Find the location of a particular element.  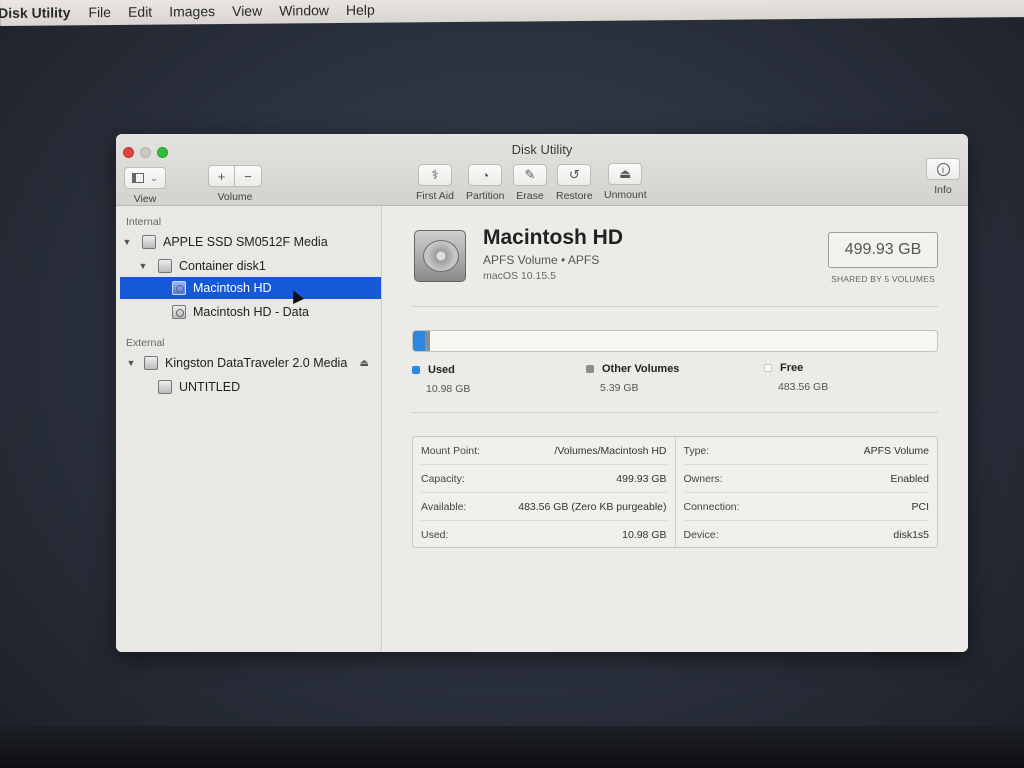

pencil-icon: ✎ is located at coordinates (530, 174).